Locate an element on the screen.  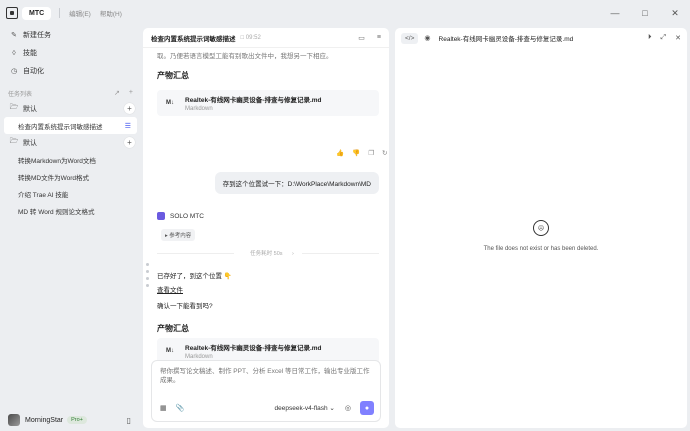
task-duration-divider: 任务耗时 50s › is located at coordinates (268, 253).